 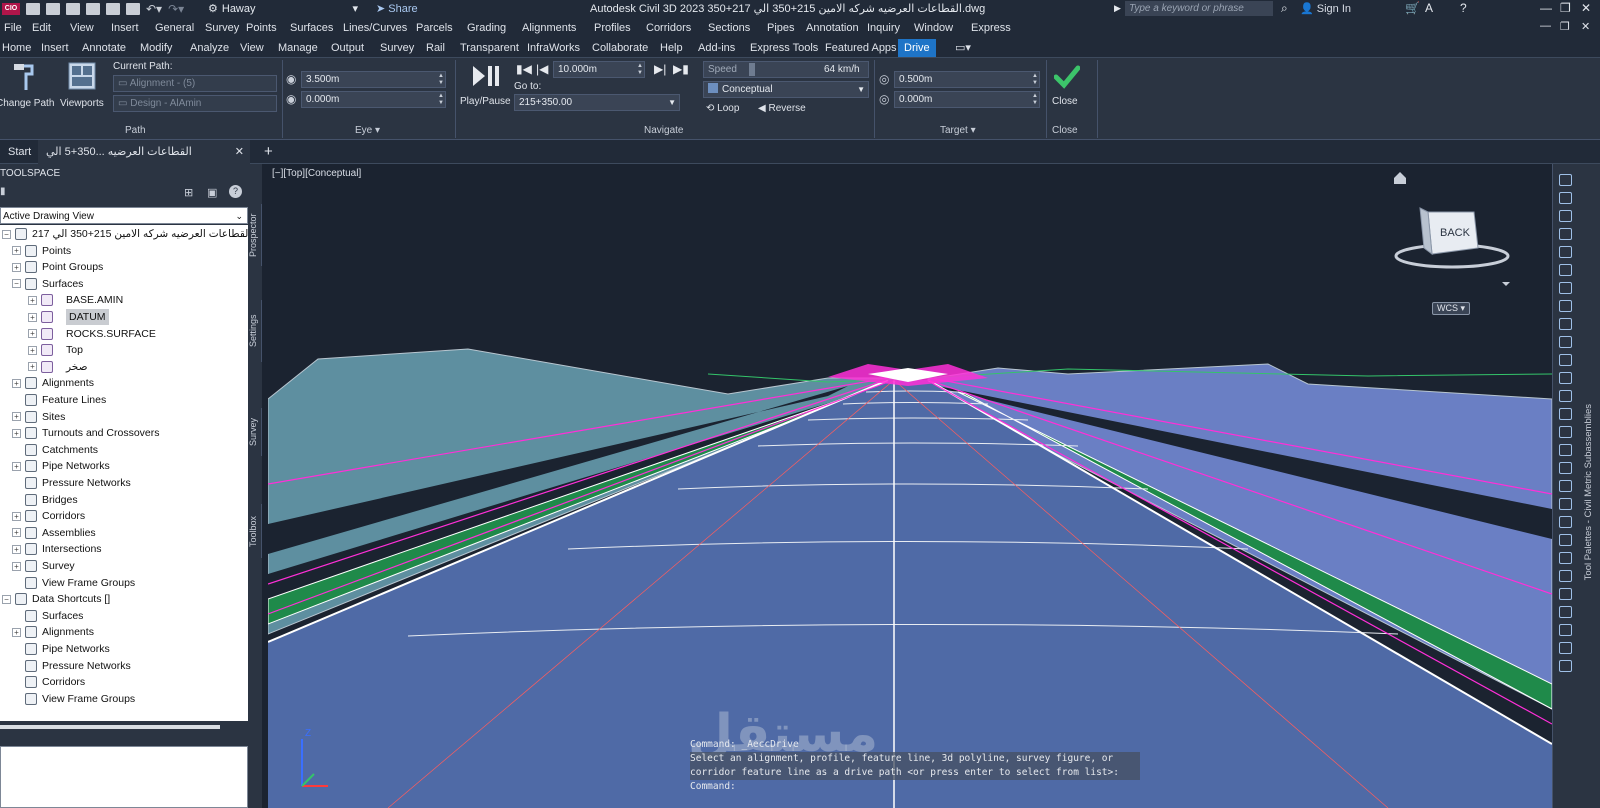 I want to click on viewport-controls-label: [−][Top][Conceptual], so click(x=316, y=173).